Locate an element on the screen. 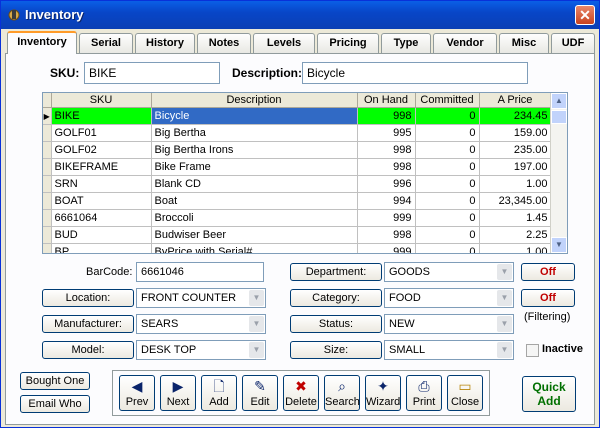 The width and height of the screenshot is (600, 428). cell-sku: GOLF01 is located at coordinates (101, 133).